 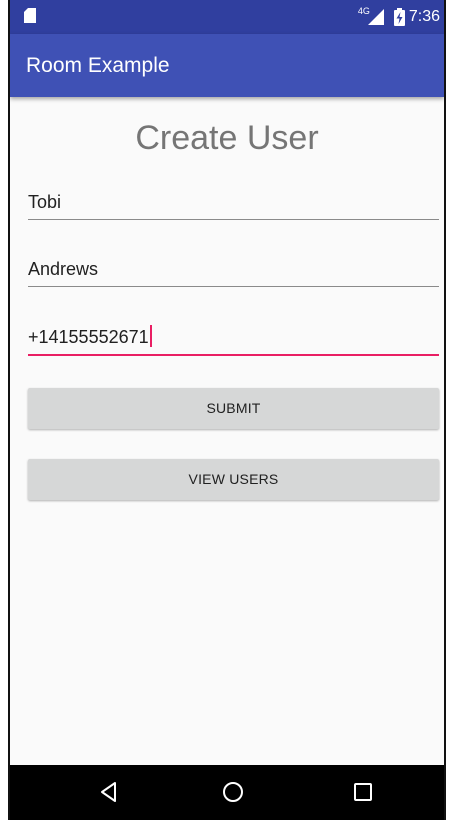 I want to click on navigation-bar, so click(x=227, y=792).